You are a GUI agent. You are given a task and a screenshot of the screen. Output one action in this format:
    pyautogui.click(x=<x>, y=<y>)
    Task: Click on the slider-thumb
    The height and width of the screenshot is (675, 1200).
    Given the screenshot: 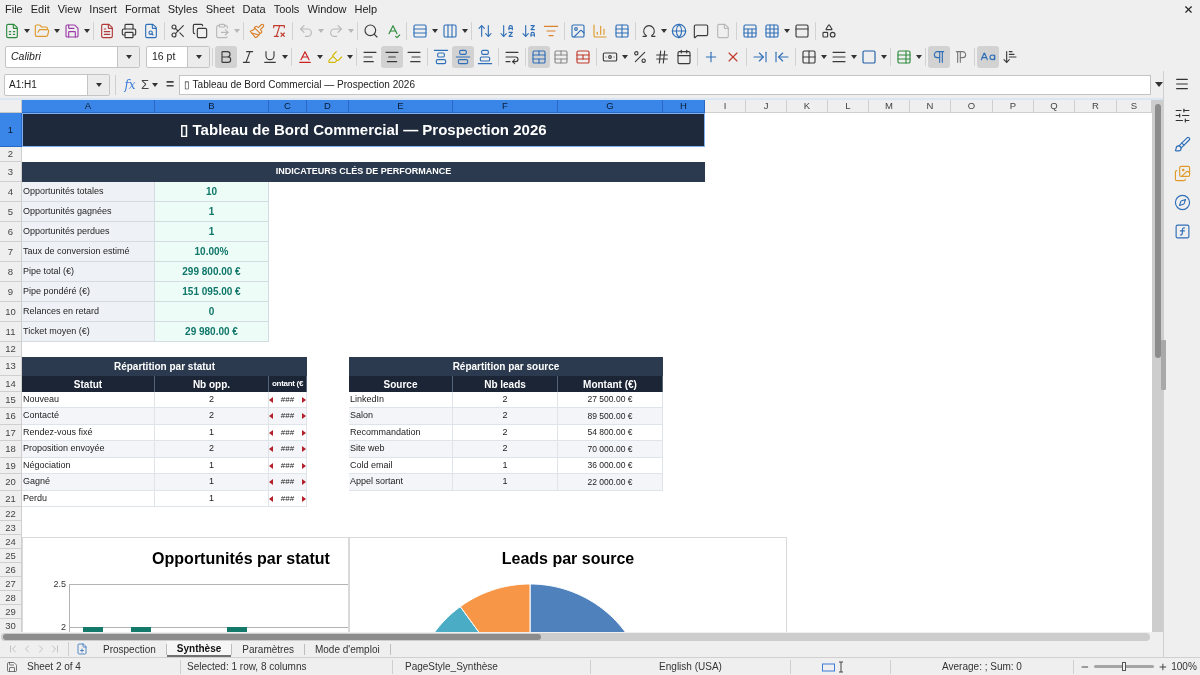 What is the action you would take?
    pyautogui.click(x=1124, y=666)
    